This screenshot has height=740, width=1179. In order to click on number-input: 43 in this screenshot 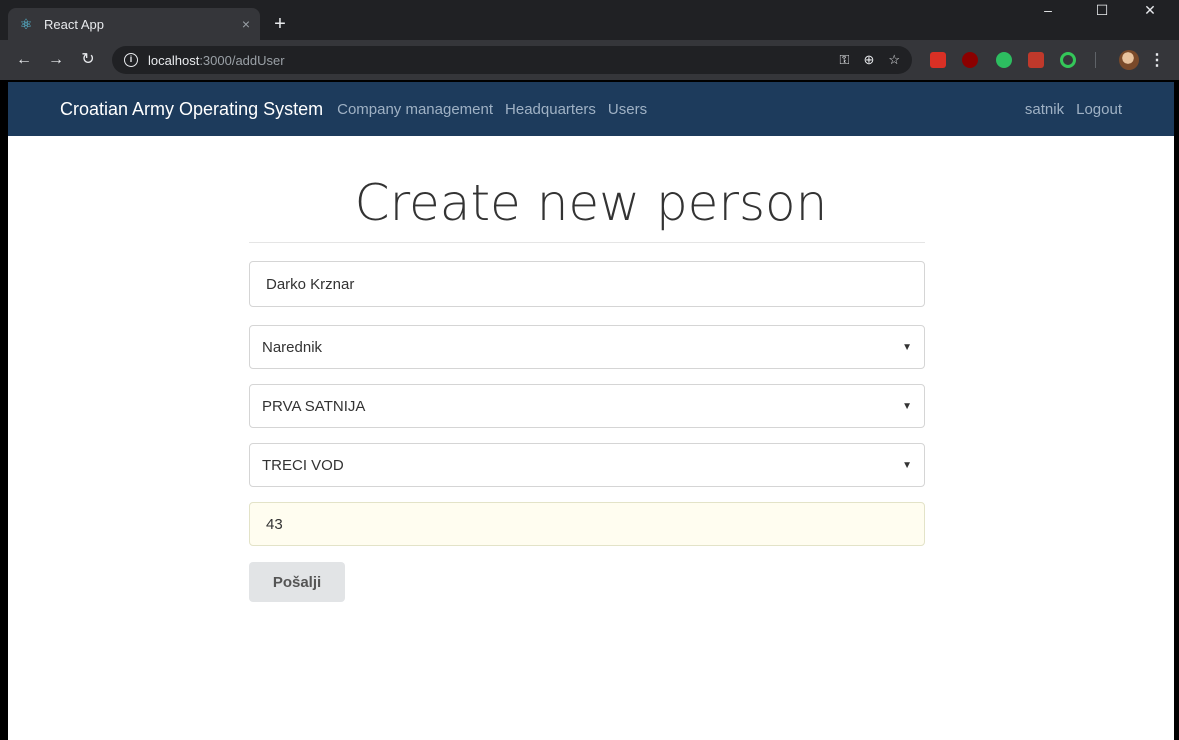, I will do `click(587, 524)`.